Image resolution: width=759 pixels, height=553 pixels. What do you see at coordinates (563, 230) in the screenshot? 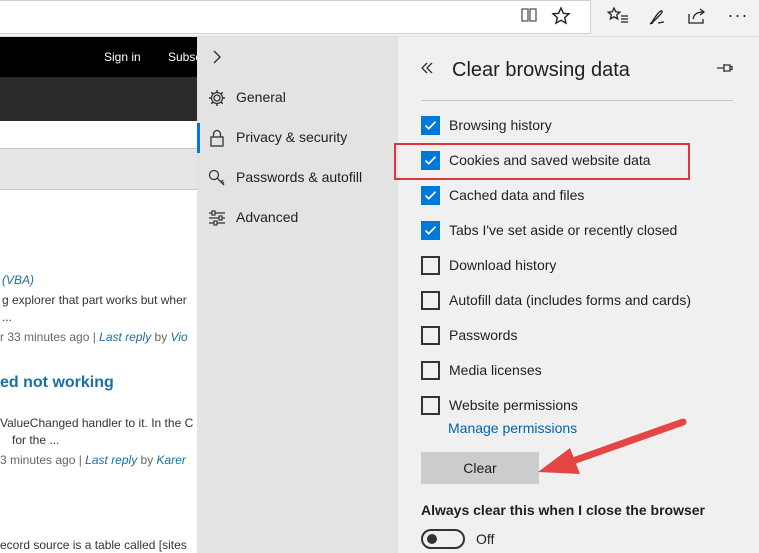
I see `option-label: Tabs I've set aside or recently closed` at bounding box center [563, 230].